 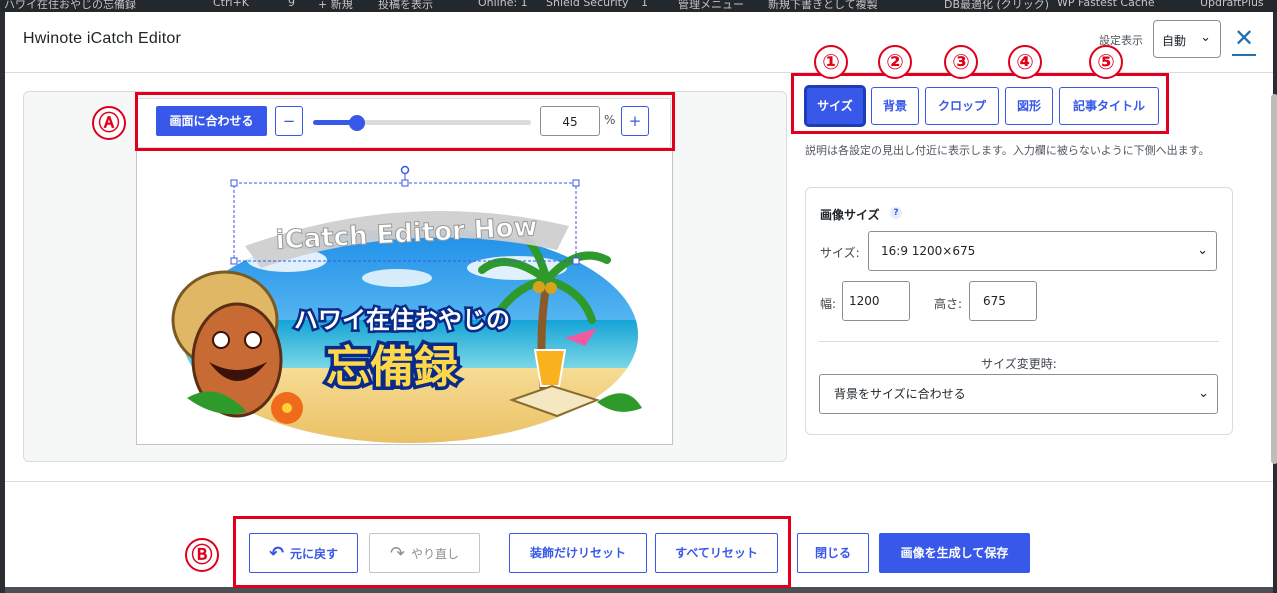 What do you see at coordinates (823, 5) in the screenshot?
I see `admin-bar-item: 新規下書きとして複製` at bounding box center [823, 5].